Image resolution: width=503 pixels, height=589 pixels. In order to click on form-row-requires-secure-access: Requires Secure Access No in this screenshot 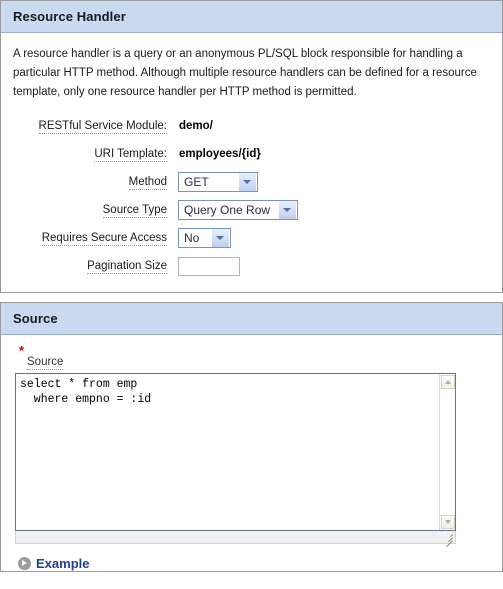, I will do `click(156, 238)`.